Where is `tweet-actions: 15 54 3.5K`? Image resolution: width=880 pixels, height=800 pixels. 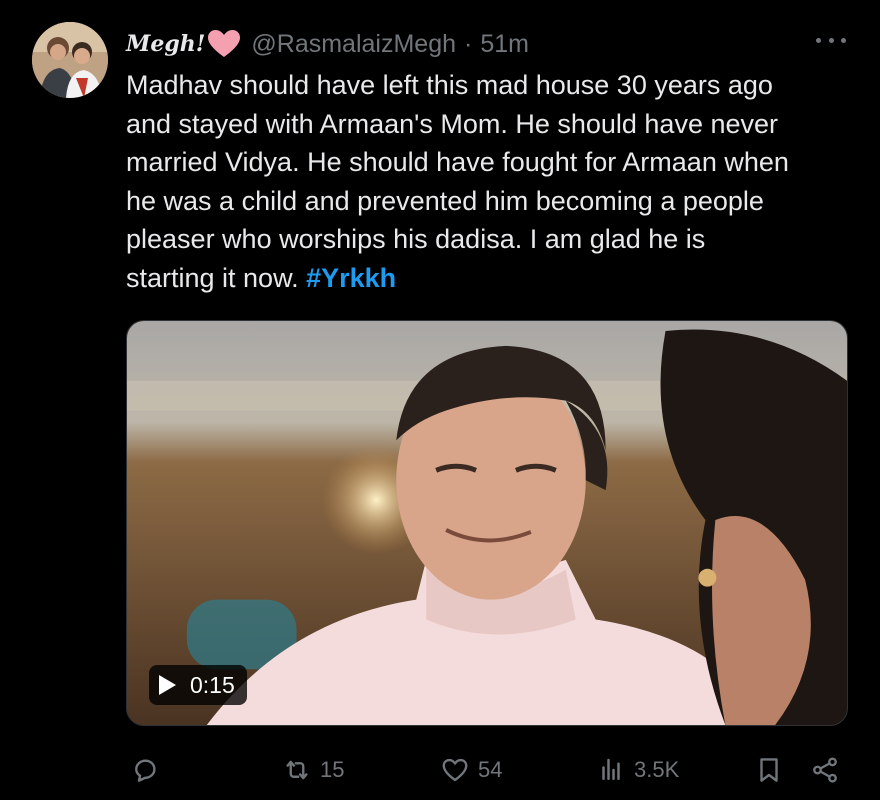
tweet-actions: 15 54 3.5K is located at coordinates (486, 770).